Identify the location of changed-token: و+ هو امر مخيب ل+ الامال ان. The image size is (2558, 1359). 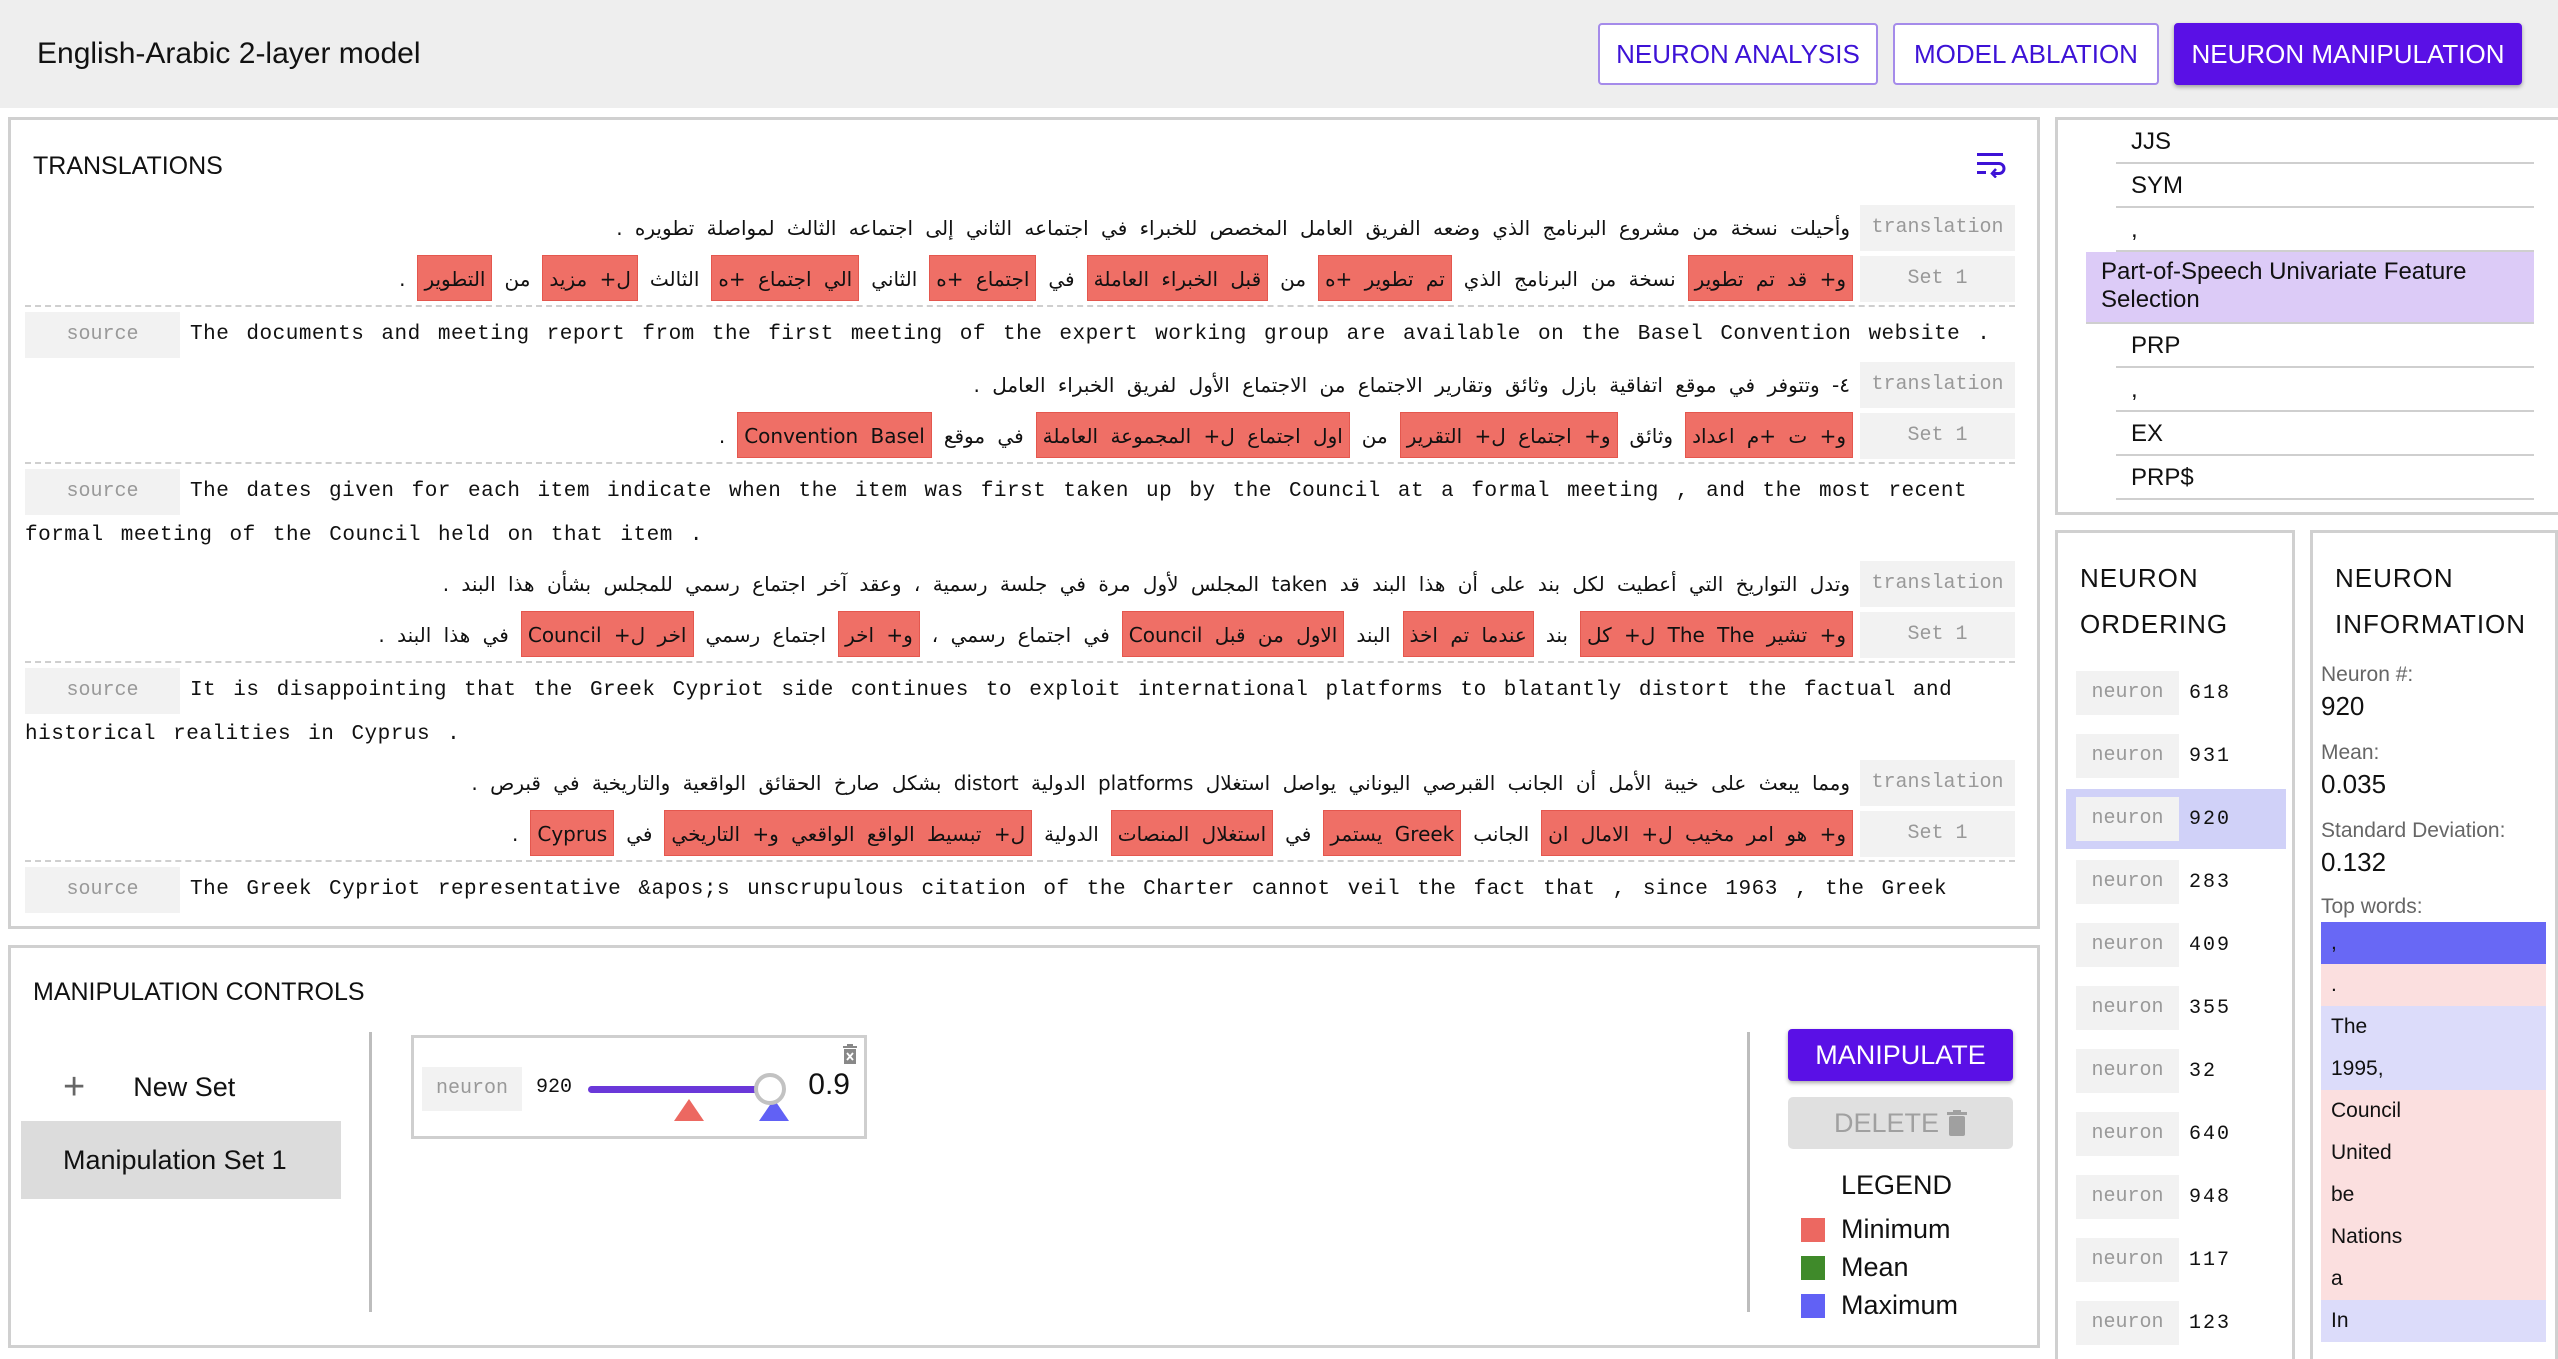
(1697, 833).